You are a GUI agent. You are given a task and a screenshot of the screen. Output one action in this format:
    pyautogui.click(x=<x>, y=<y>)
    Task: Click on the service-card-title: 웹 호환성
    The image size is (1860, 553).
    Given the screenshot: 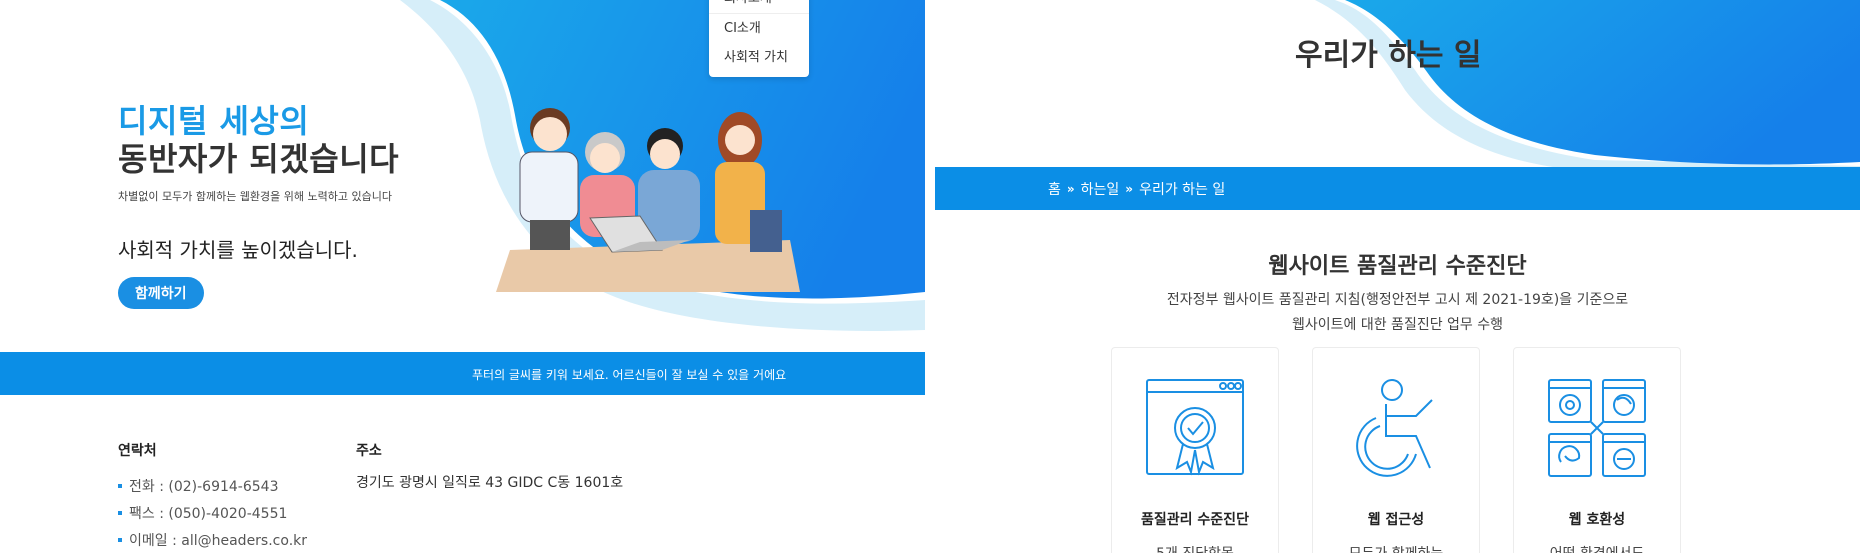 What is the action you would take?
    pyautogui.click(x=1597, y=520)
    